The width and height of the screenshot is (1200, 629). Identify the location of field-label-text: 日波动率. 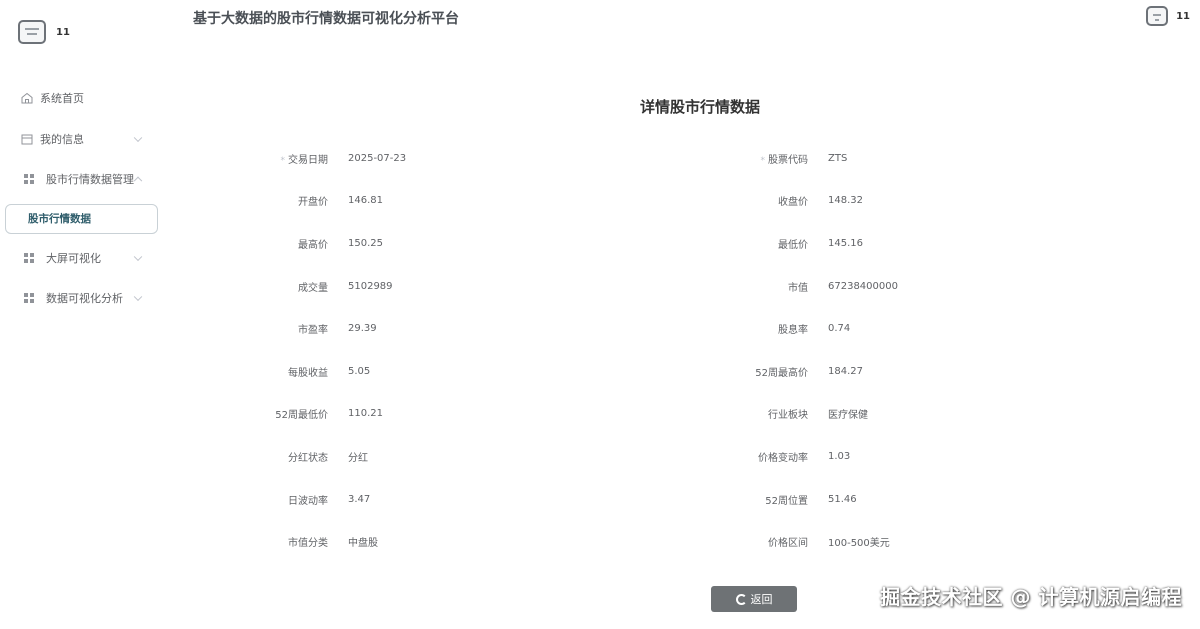
(308, 501).